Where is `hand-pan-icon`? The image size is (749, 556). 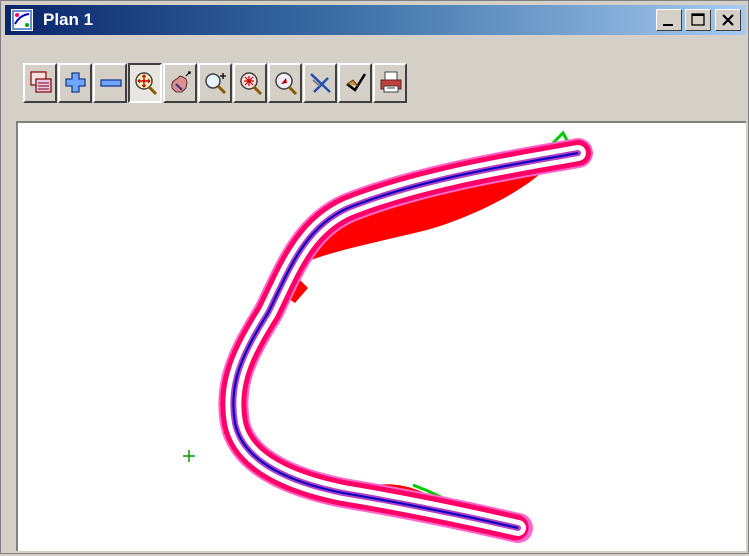
hand-pan-icon is located at coordinates (181, 82).